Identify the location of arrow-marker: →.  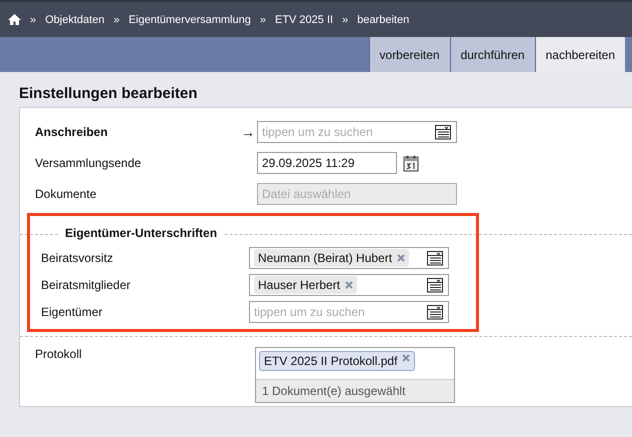
(248, 132).